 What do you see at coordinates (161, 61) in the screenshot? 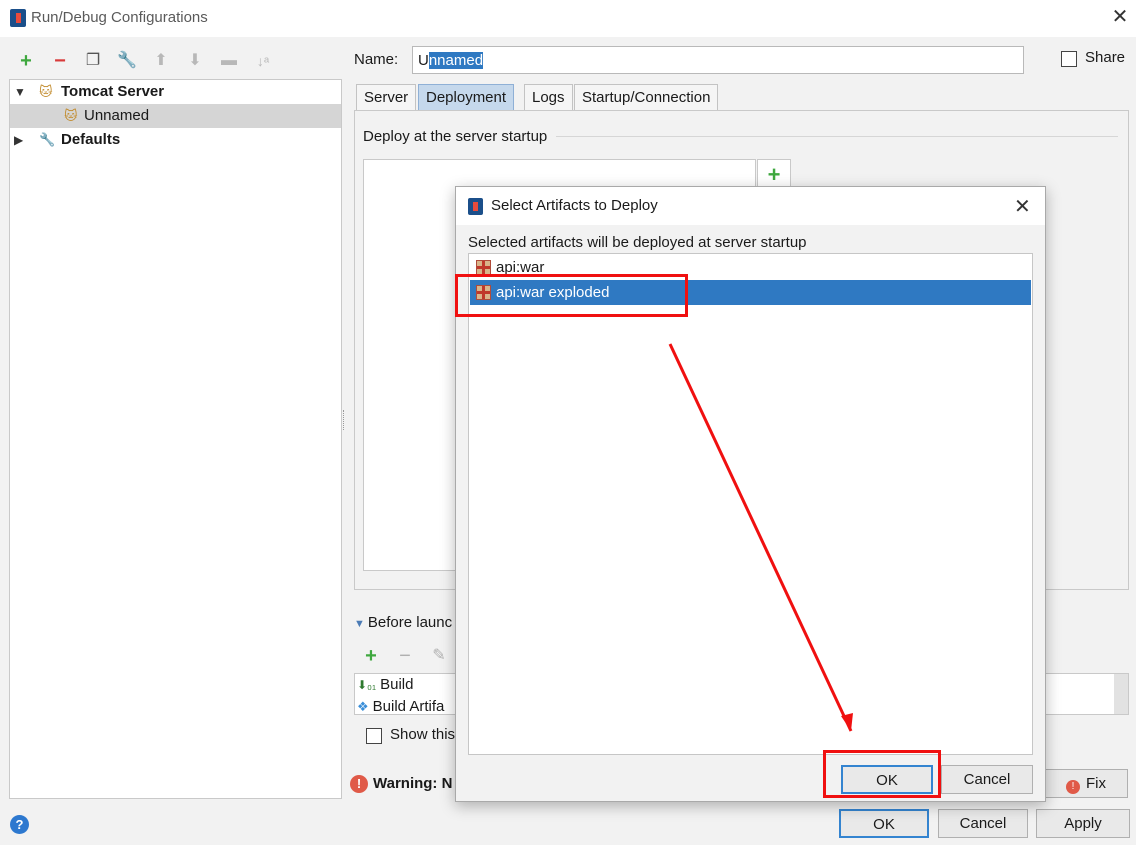
I see `move-up-icon: ⬆` at bounding box center [161, 61].